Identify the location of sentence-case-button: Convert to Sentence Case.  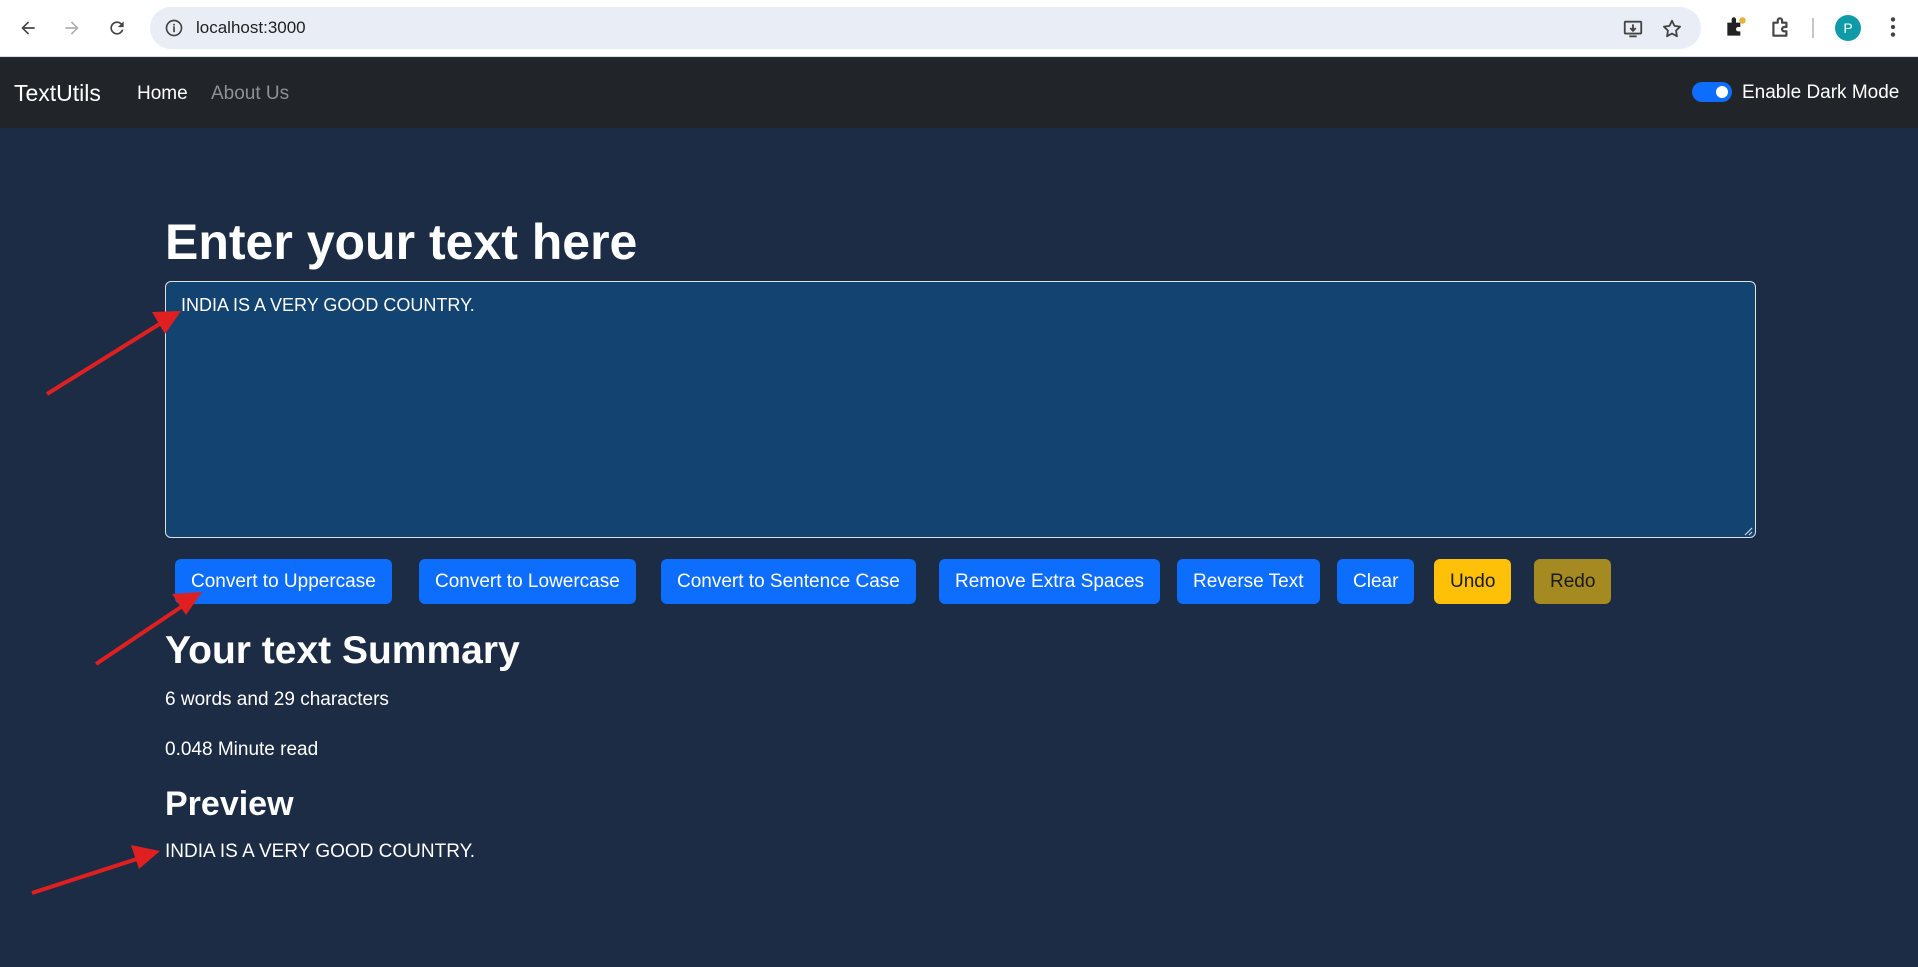
(788, 581).